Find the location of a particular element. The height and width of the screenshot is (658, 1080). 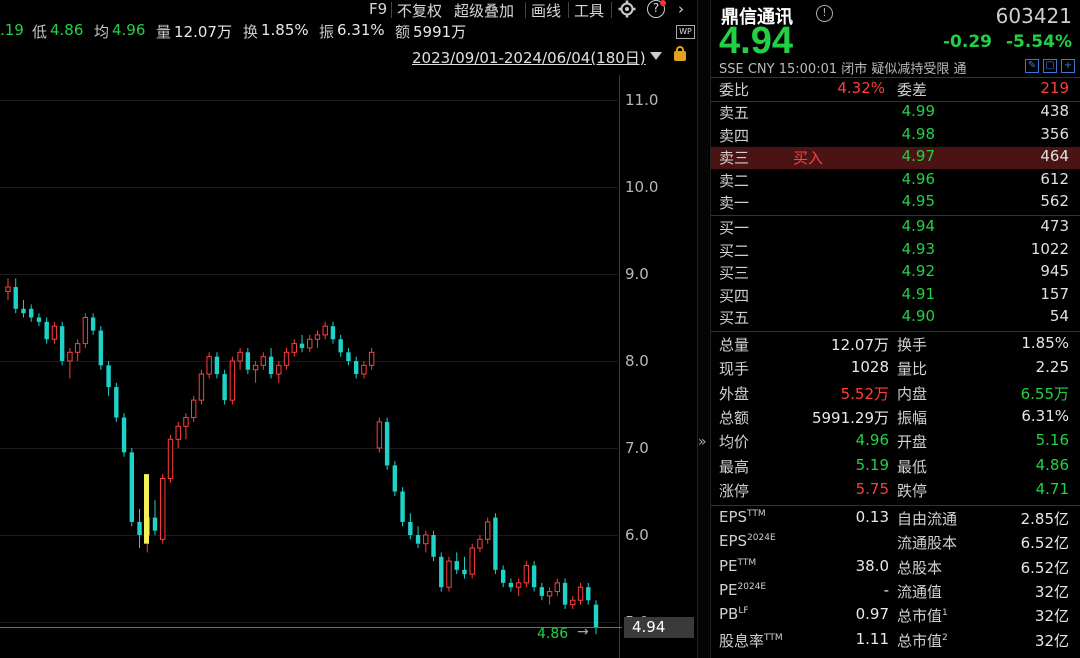

window-icon: ▢ is located at coordinates (1050, 66).